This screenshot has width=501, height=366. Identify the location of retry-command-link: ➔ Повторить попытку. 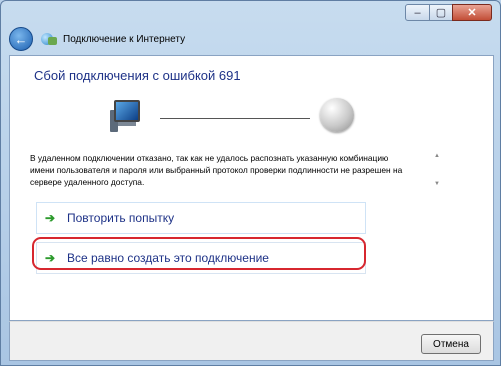
(201, 218).